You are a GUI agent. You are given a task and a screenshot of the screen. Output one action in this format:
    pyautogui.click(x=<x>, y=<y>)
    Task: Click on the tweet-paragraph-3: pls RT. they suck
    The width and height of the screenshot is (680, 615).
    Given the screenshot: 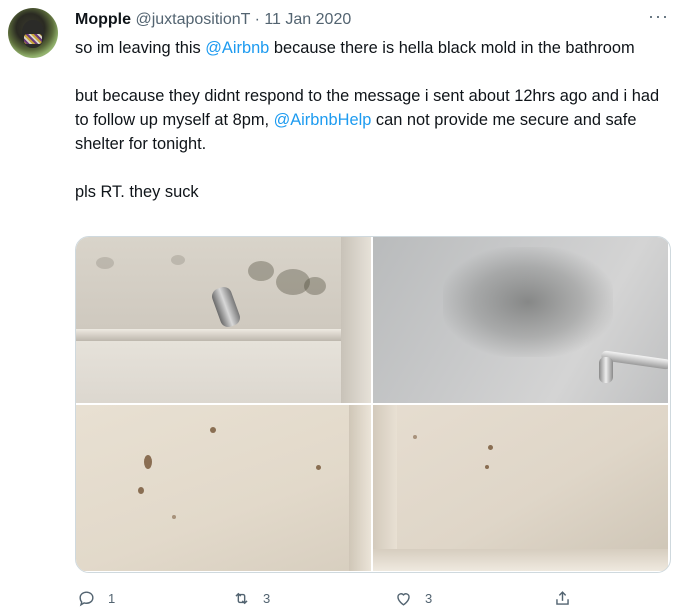 What is the action you would take?
    pyautogui.click(x=137, y=192)
    